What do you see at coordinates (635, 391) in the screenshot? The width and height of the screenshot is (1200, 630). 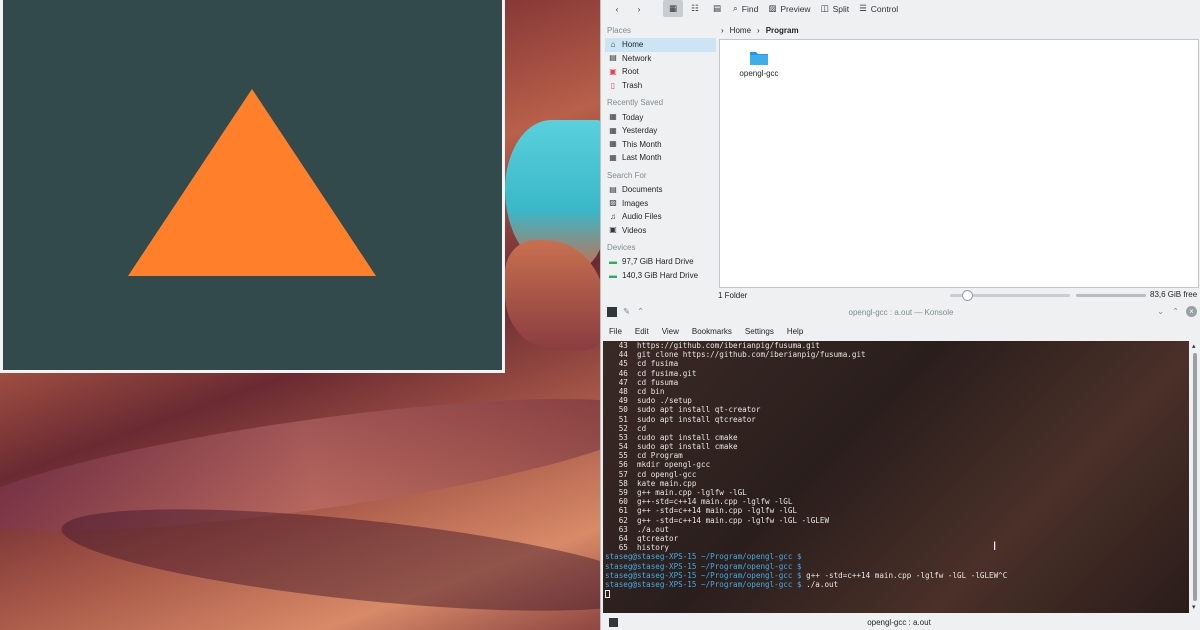 I see `terminal-line: 48 cd bin` at bounding box center [635, 391].